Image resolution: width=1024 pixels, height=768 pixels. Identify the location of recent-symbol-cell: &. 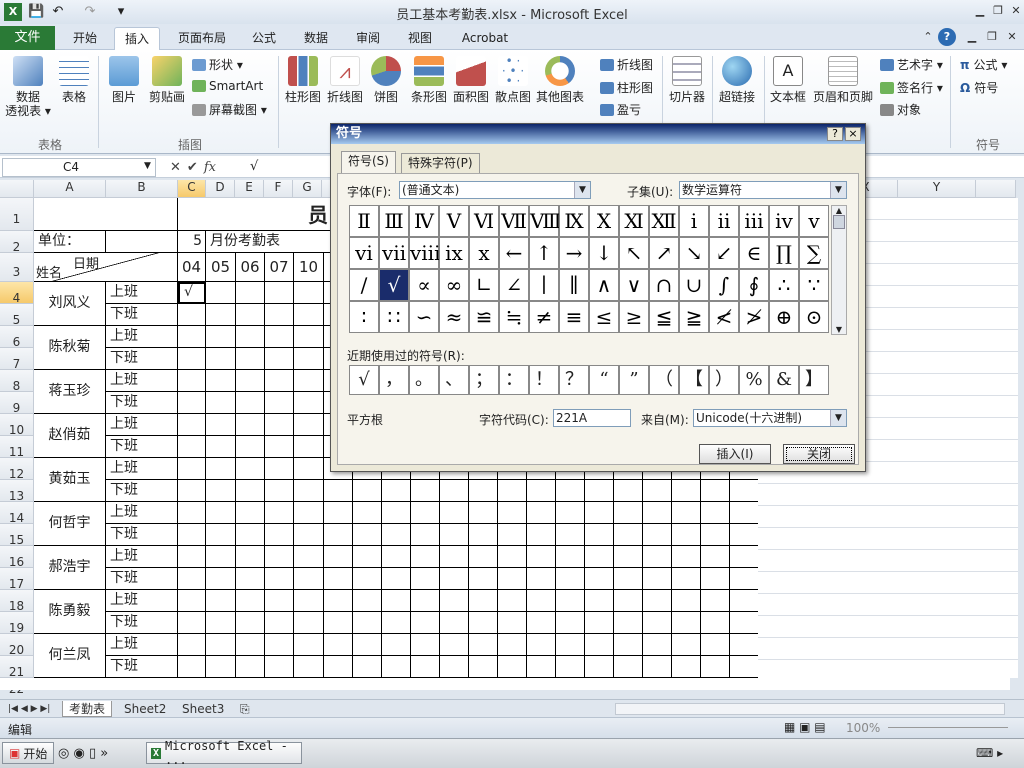
(784, 380).